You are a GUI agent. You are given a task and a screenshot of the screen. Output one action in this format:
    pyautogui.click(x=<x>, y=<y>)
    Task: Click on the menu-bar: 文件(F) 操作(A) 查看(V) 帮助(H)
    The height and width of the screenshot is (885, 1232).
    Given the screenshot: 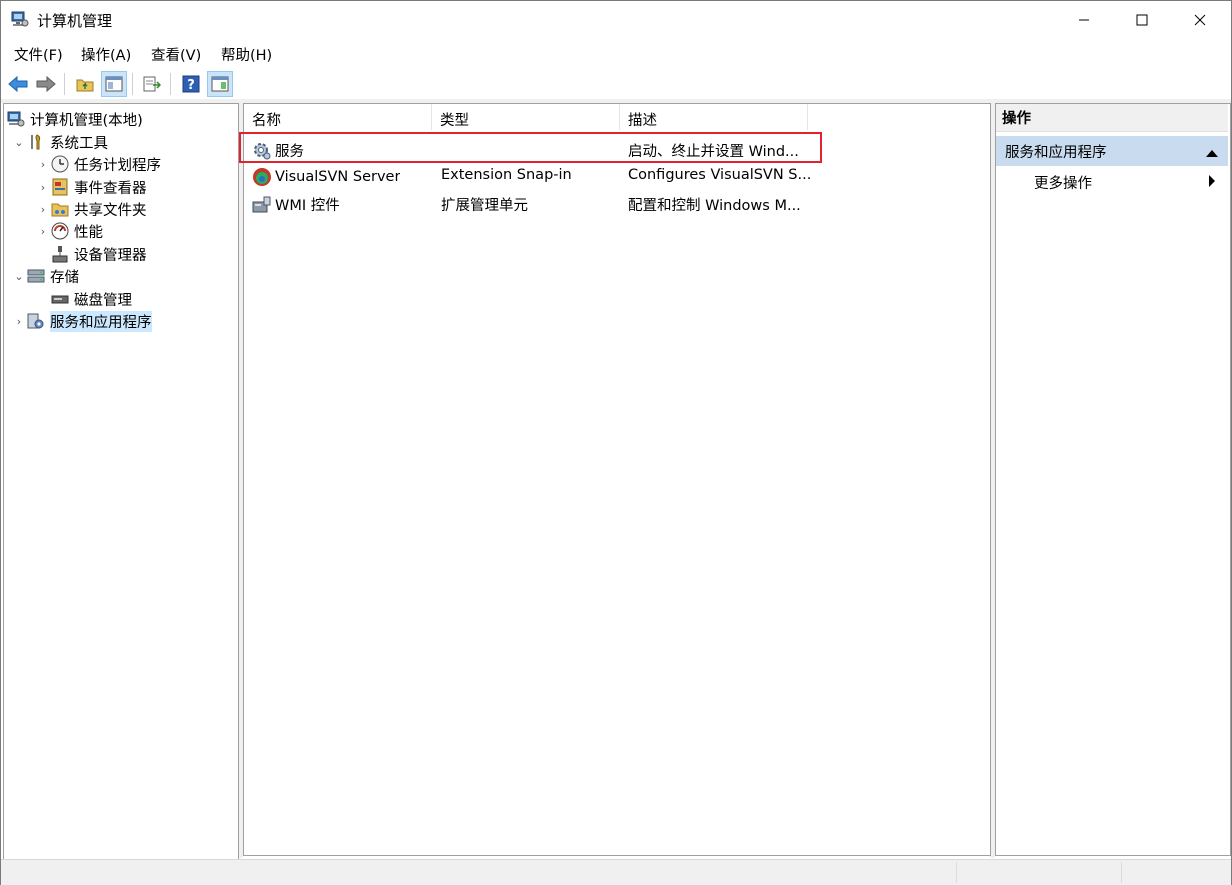 What is the action you would take?
    pyautogui.click(x=616, y=54)
    